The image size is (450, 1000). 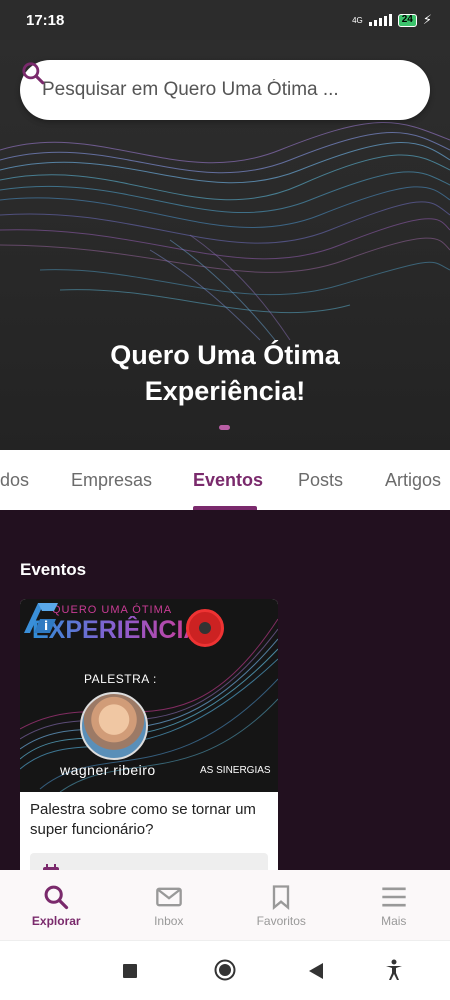 I want to click on system-navigation-bar, so click(x=225, y=970).